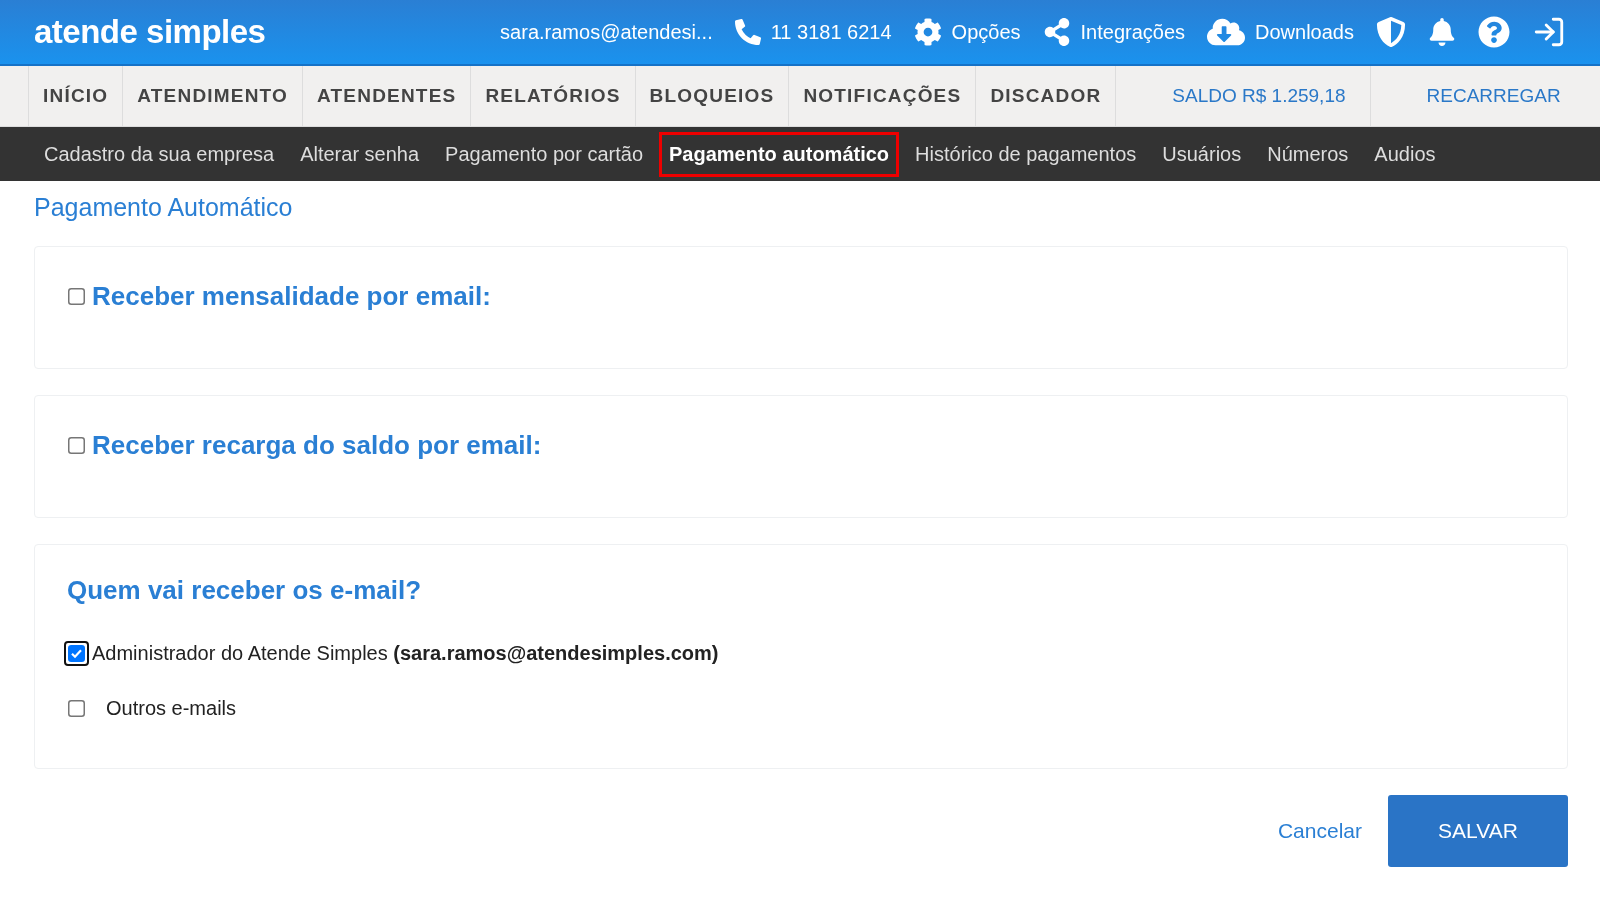  What do you see at coordinates (1308, 154) in the screenshot?
I see `sub-nav-link: Números` at bounding box center [1308, 154].